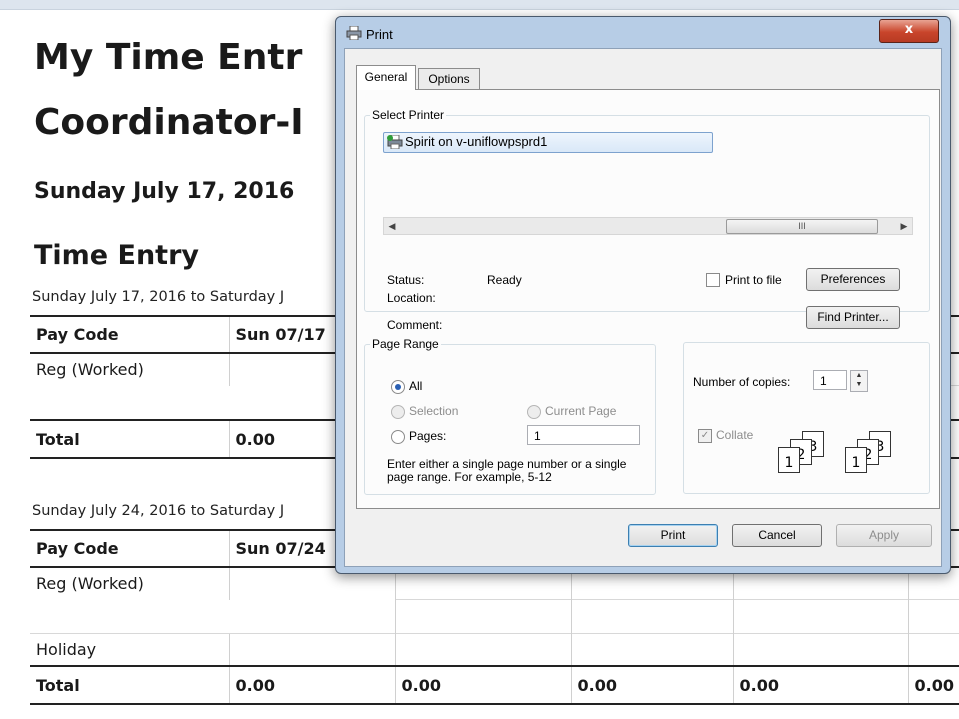 The image size is (959, 719). Describe the element at coordinates (647, 172) in the screenshot. I see `printer-list: Spirit on v-uniflowpsprd1` at that location.